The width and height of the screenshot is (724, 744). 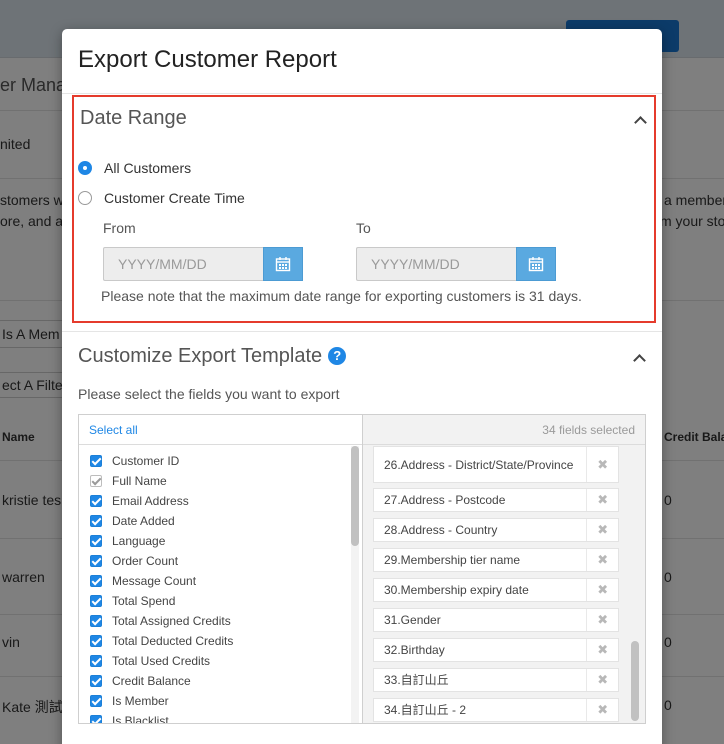 I want to click on available-fields-scrollbar, so click(x=355, y=584).